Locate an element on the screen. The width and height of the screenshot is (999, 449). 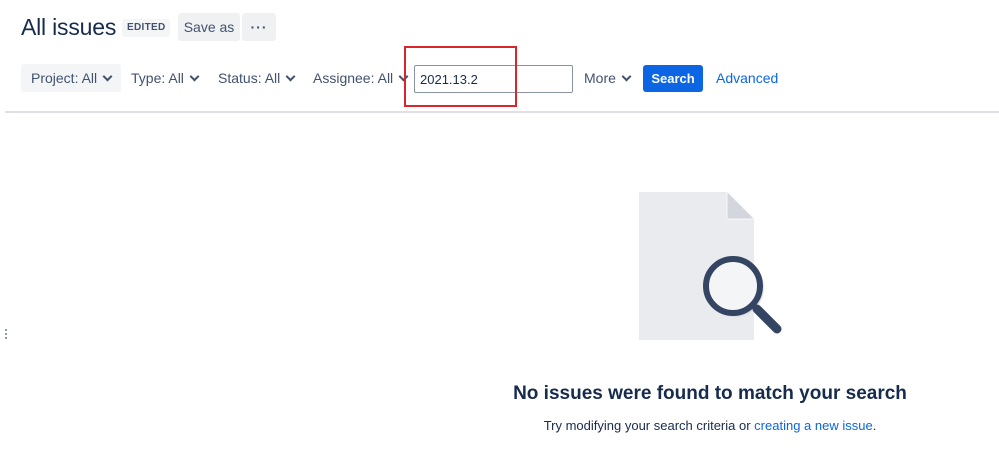
panel-resize-handle is located at coordinates (6, 336).